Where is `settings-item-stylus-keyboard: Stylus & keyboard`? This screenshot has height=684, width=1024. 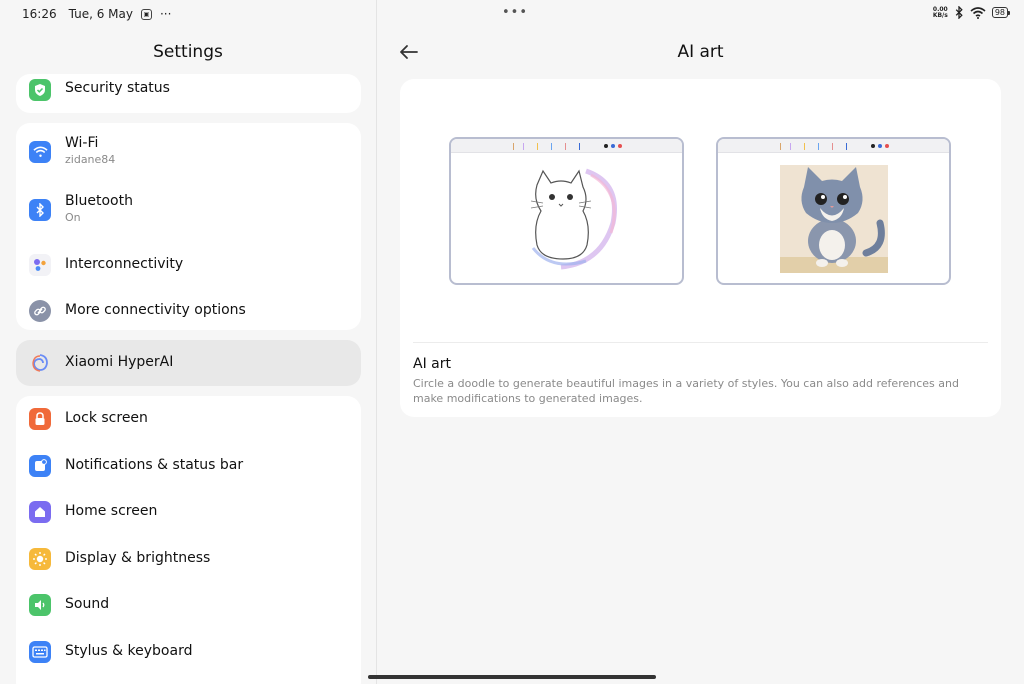 settings-item-stylus-keyboard: Stylus & keyboard is located at coordinates (188, 652).